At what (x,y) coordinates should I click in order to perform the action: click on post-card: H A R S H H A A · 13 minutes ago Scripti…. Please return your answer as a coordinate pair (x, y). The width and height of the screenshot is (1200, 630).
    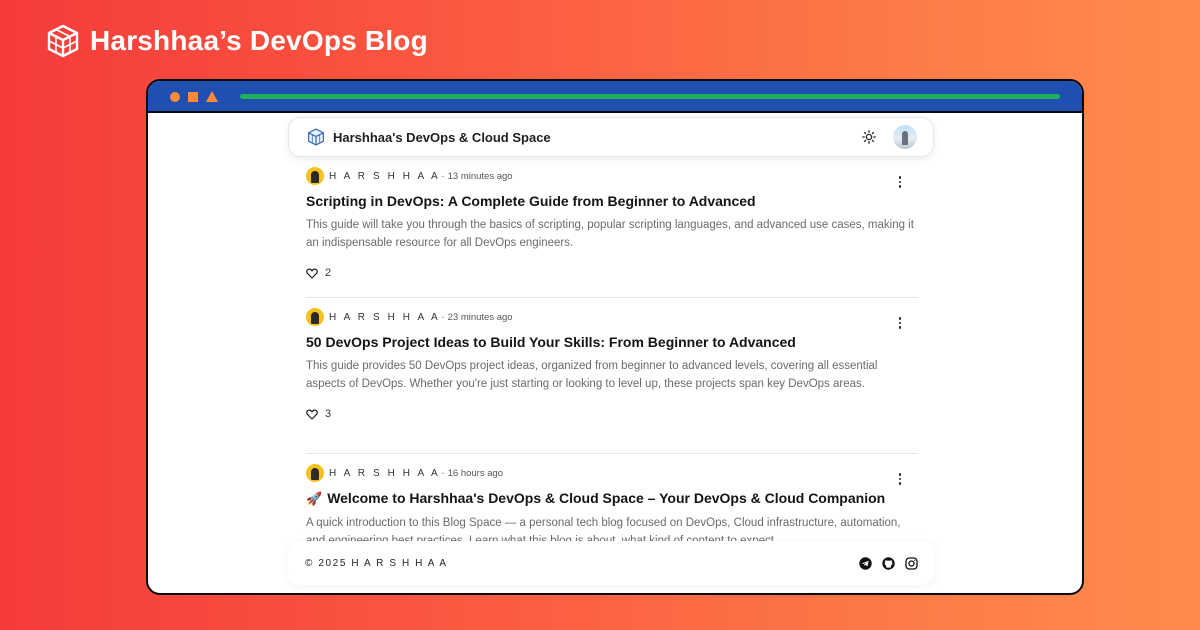
    Looking at the image, I should click on (612, 232).